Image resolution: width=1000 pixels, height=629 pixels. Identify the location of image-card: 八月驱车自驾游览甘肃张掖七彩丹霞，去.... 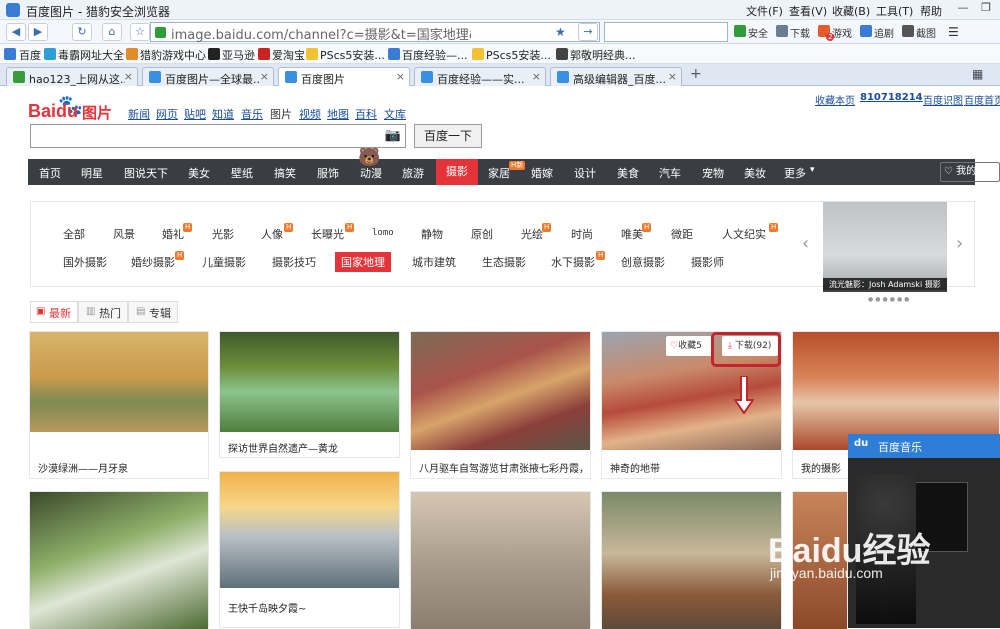
(500, 405).